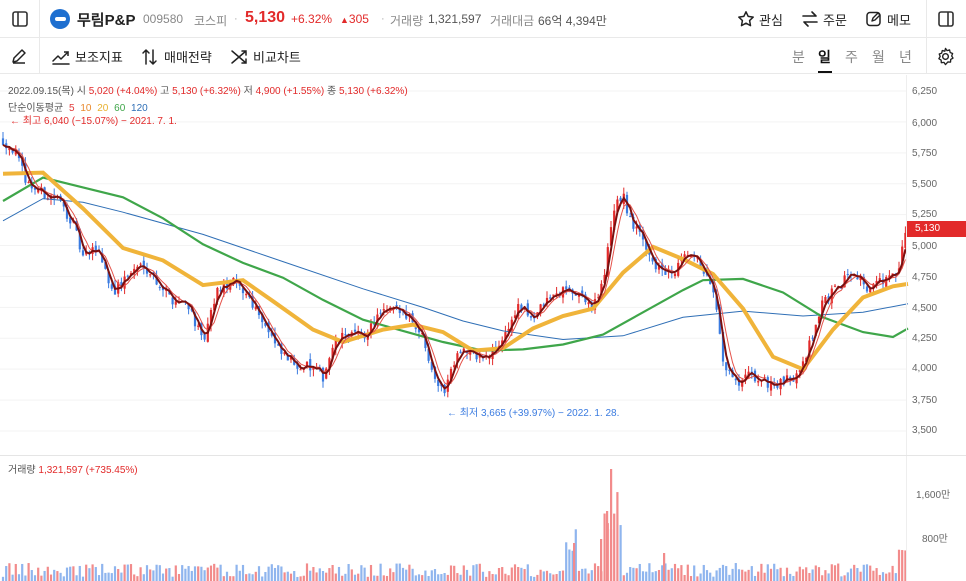  I want to click on settings-gear-icon, so click(945, 56).